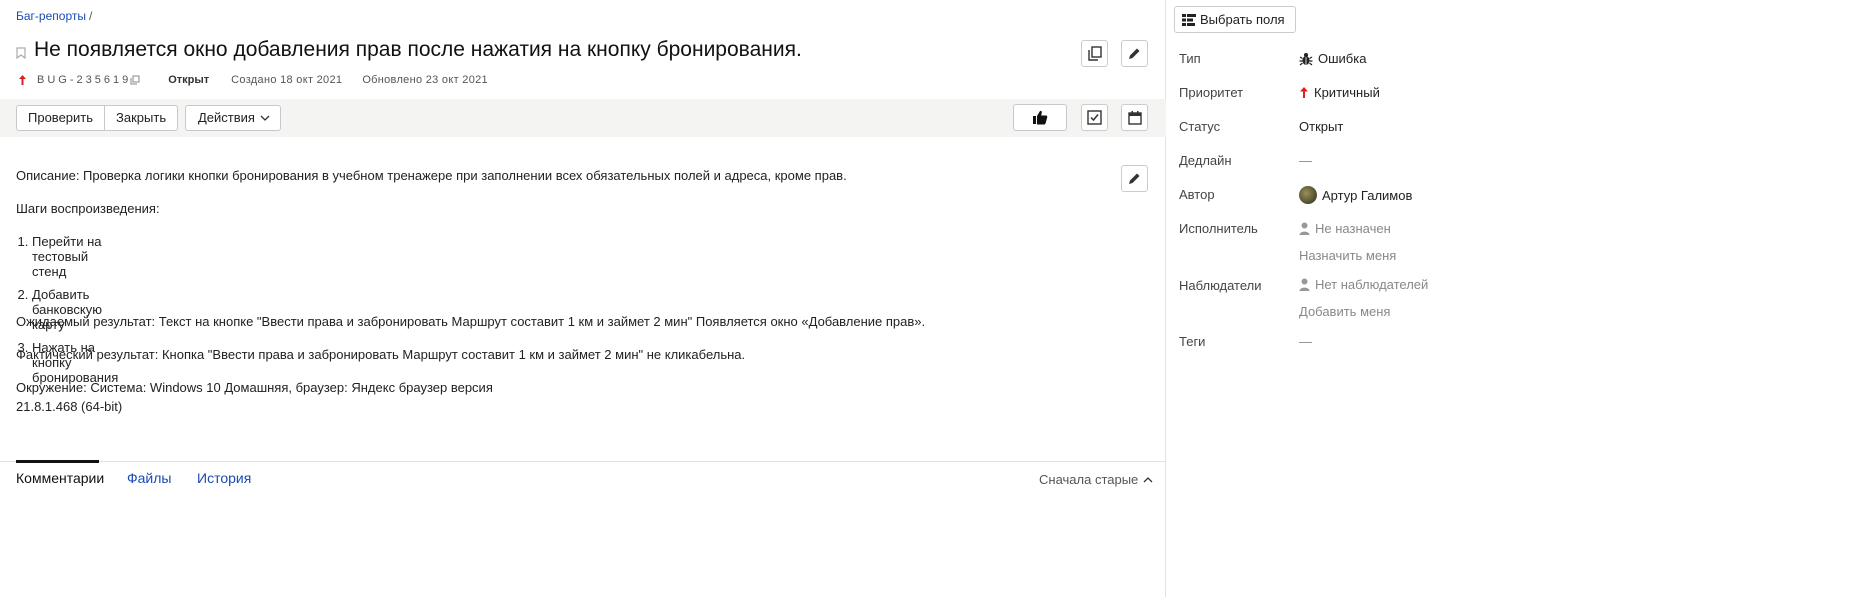 This screenshot has height=597, width=1869. I want to click on assignee-label: Исполнитель, so click(1218, 228).